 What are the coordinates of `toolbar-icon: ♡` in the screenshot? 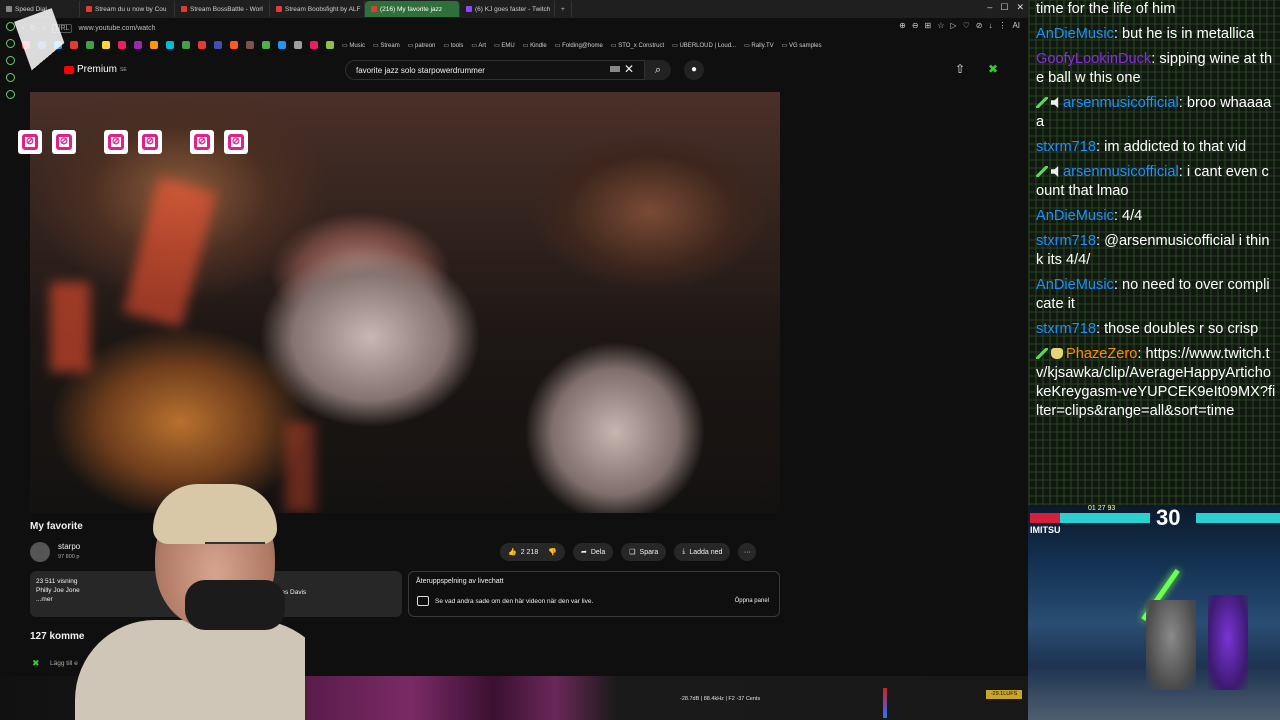 It's located at (966, 25).